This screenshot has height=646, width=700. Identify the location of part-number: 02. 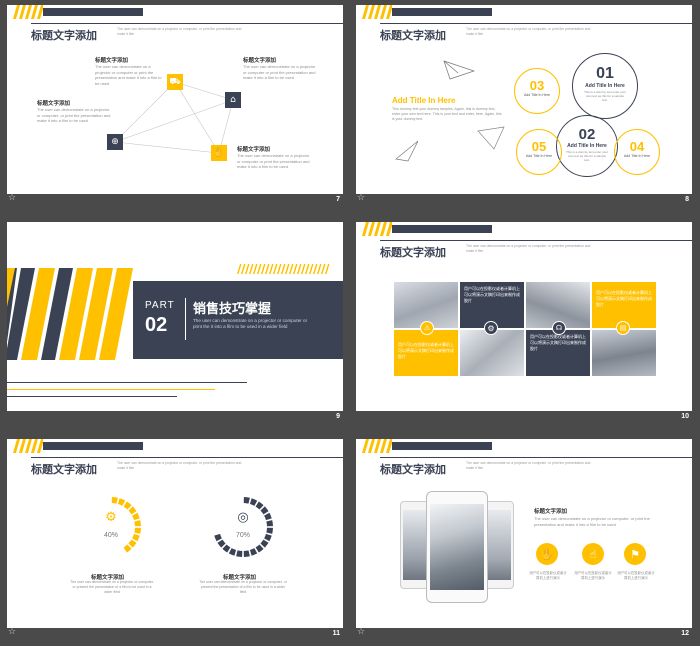
(156, 325).